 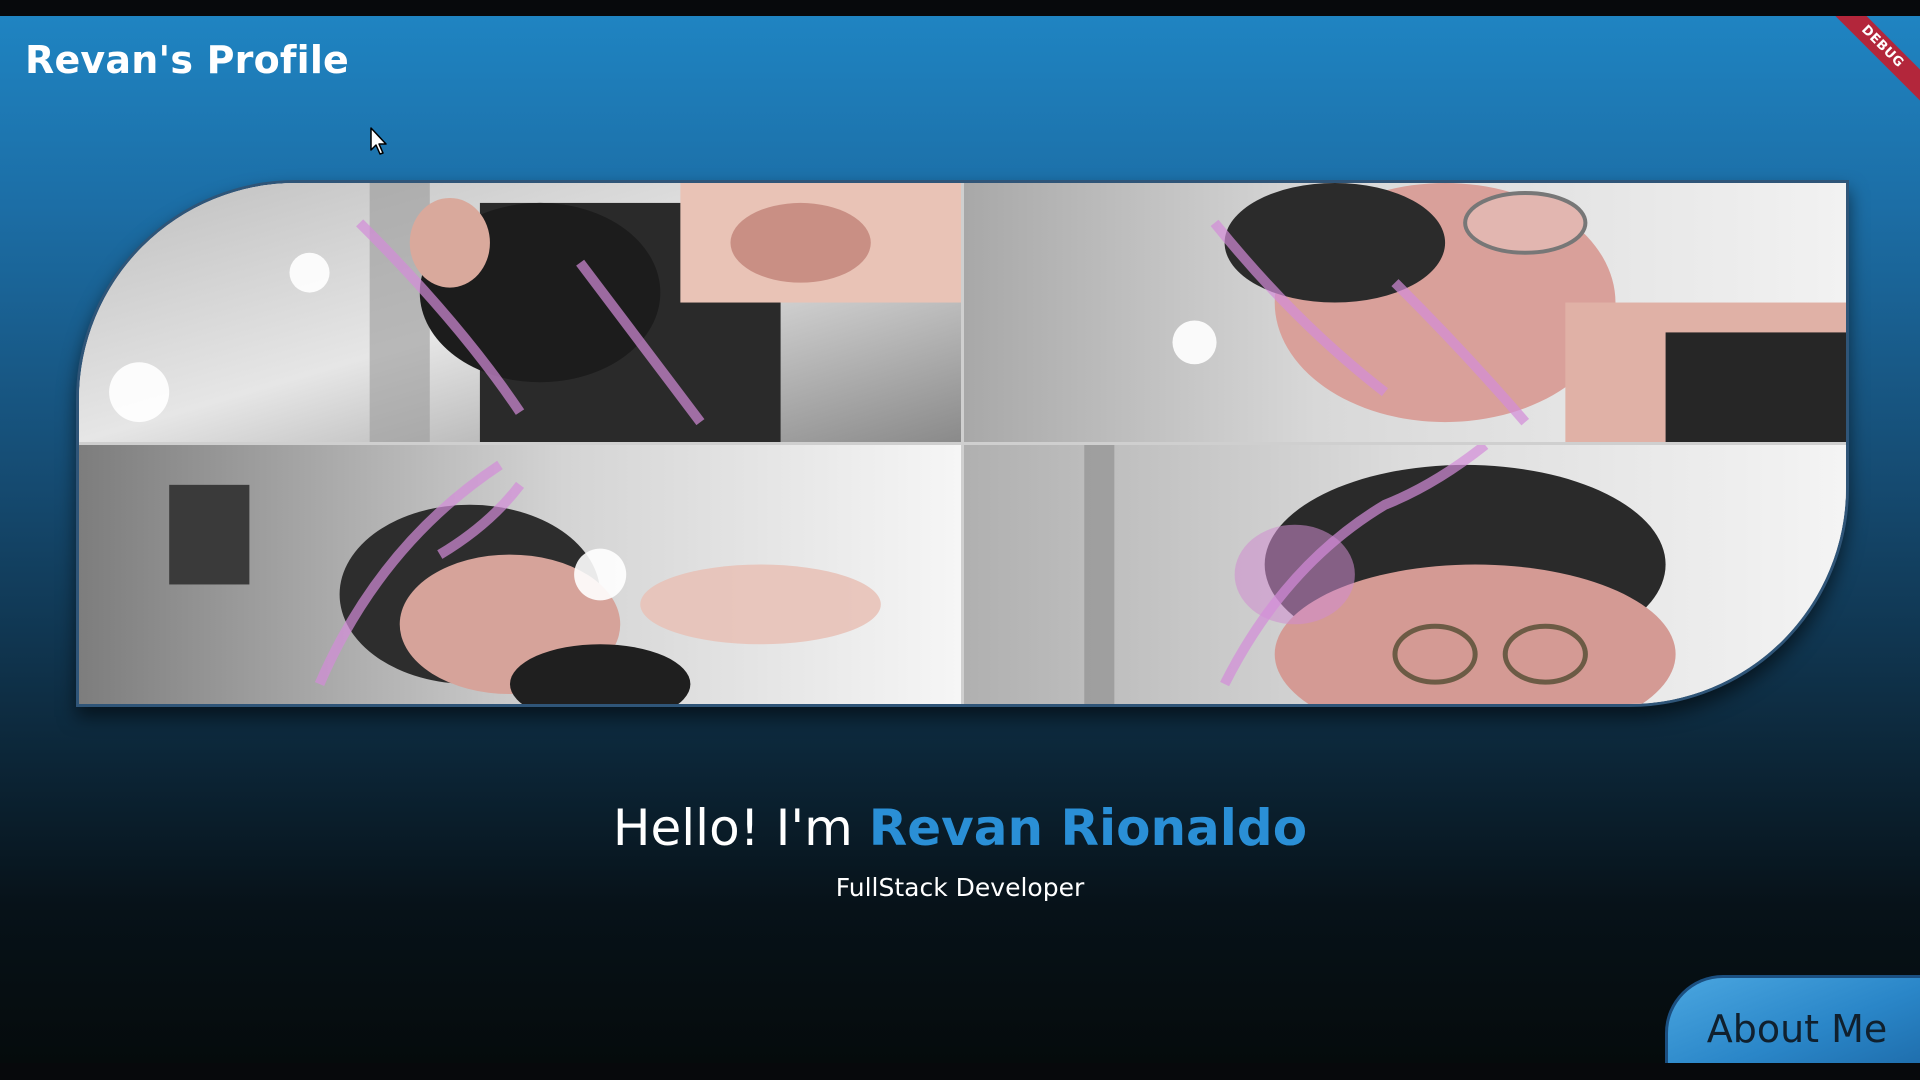 What do you see at coordinates (187, 60) in the screenshot?
I see `app-title: Revan's Profile` at bounding box center [187, 60].